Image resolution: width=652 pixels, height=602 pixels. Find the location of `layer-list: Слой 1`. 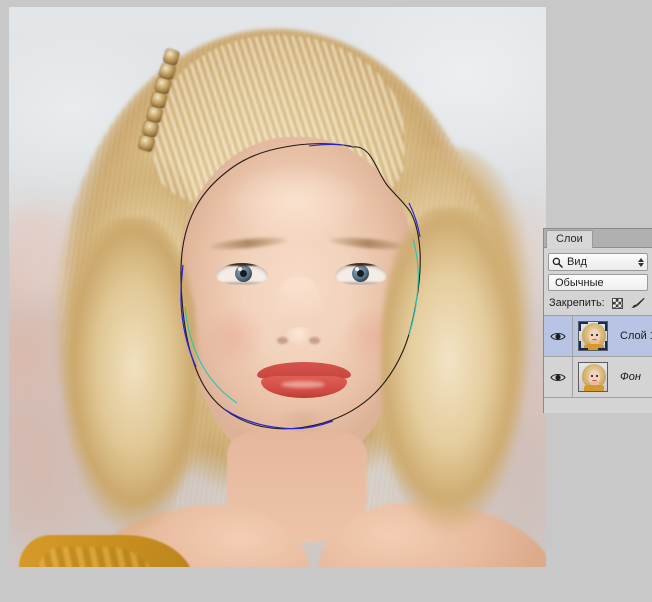

layer-list: Слой 1 is located at coordinates (598, 356).